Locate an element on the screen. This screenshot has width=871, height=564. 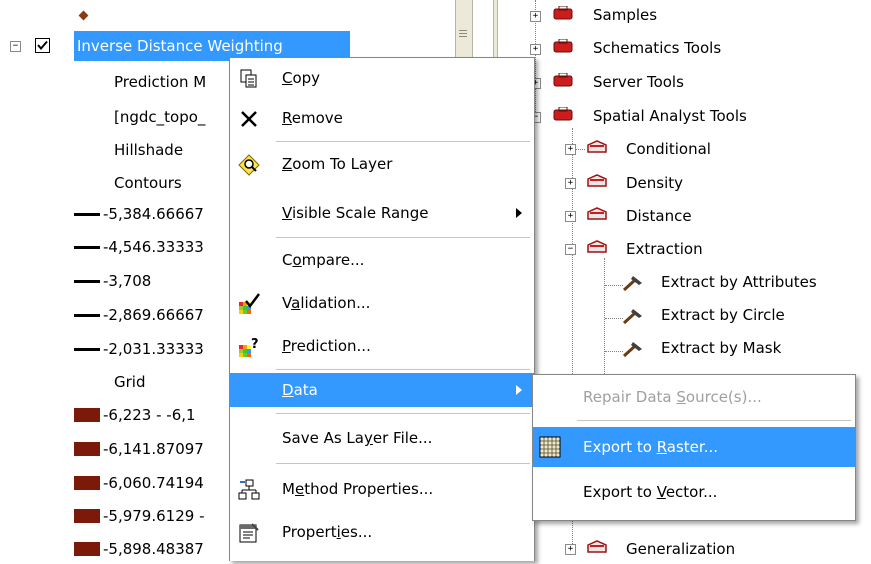
grid-class-label: -5,979.6129 - is located at coordinates (154, 516).